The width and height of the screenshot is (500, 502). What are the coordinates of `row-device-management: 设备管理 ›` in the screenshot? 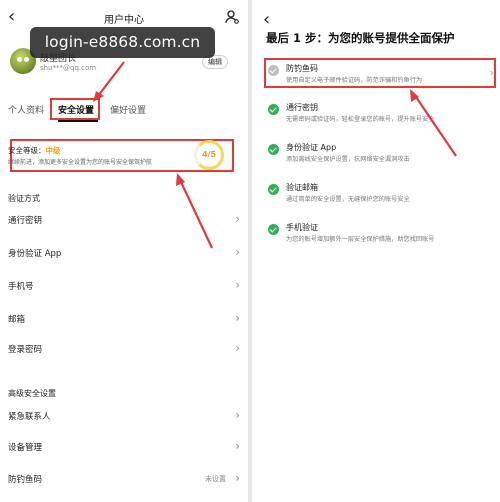 It's located at (124, 448).